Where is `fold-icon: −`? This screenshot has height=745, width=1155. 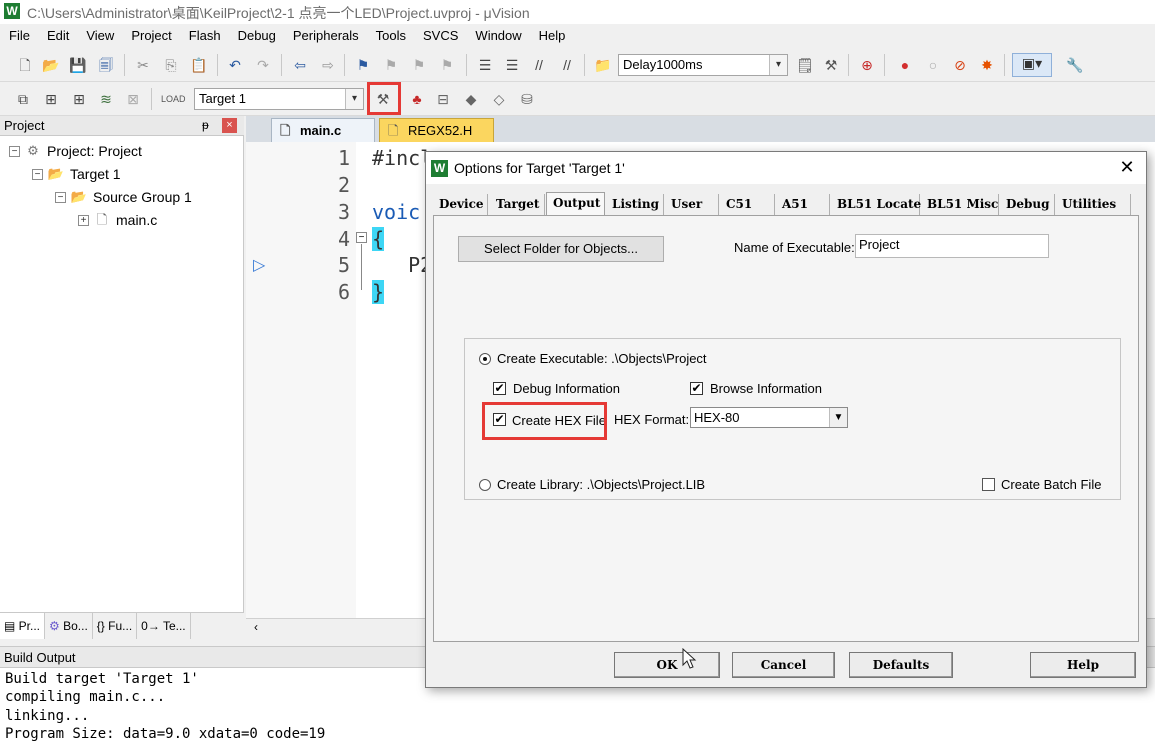
fold-icon: − is located at coordinates (361, 237).